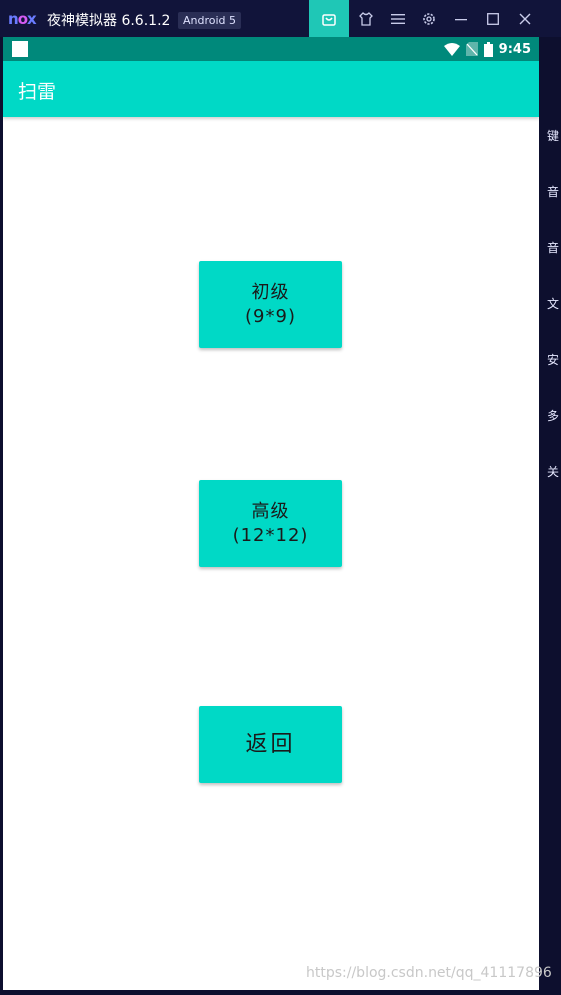 The image size is (561, 995). What do you see at coordinates (109, 21) in the screenshot?
I see `emulator-app-name: 夜神模拟器 6.6.1.2` at bounding box center [109, 21].